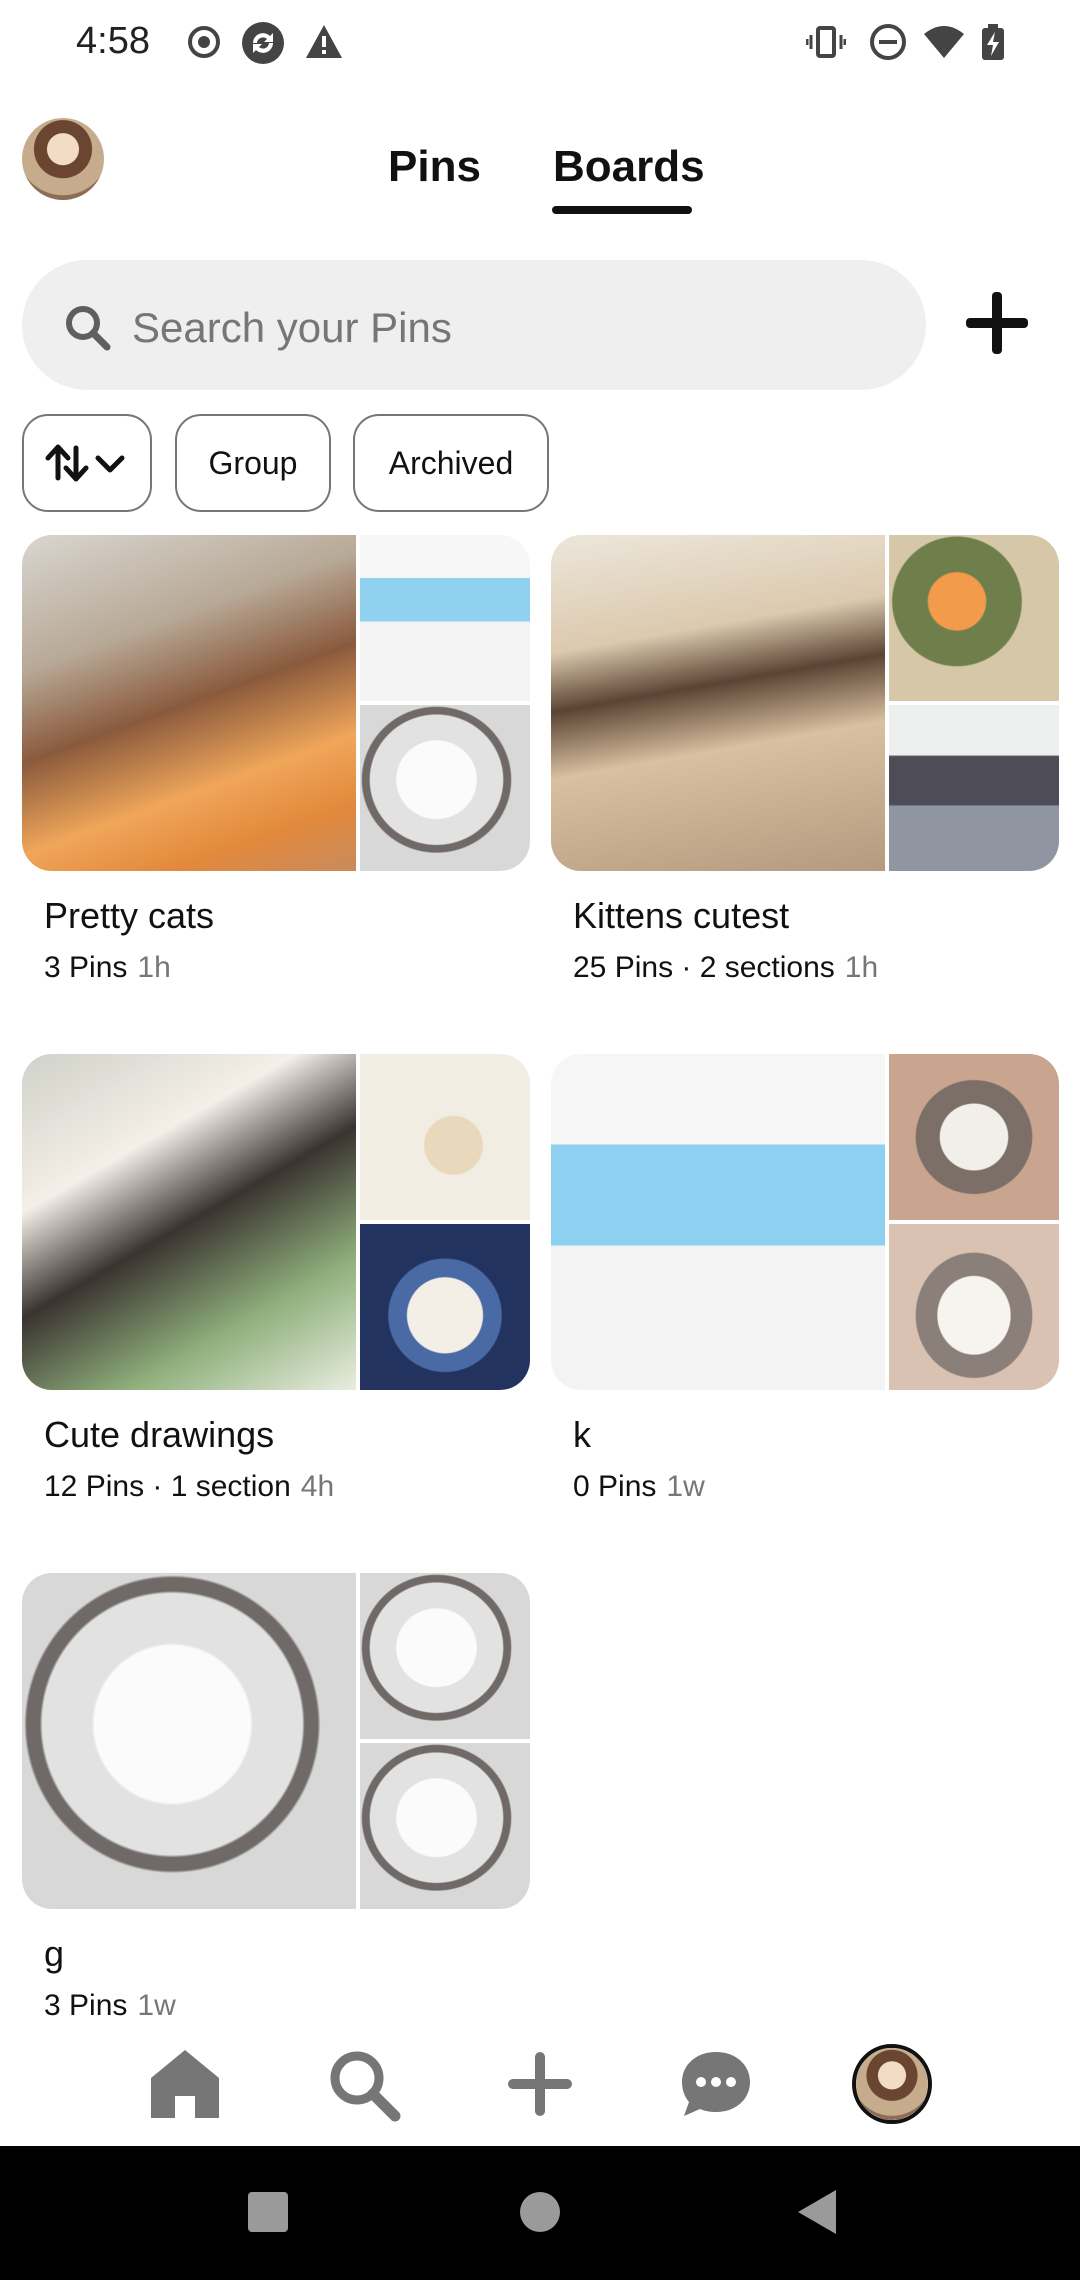 The width and height of the screenshot is (1080, 2280). Describe the element at coordinates (622, 210) in the screenshot. I see `tab-selected-indicator` at that location.